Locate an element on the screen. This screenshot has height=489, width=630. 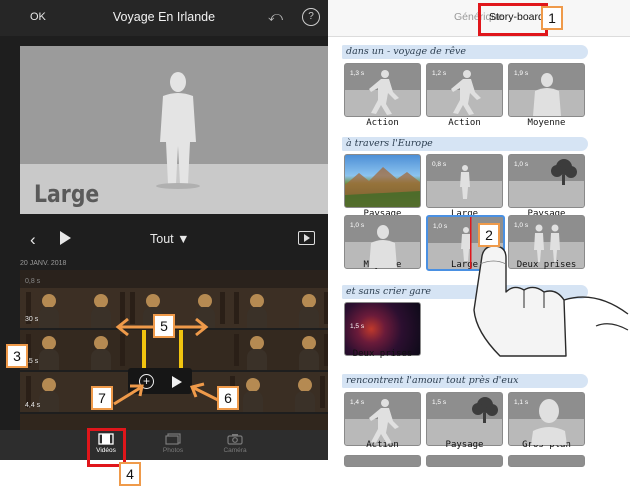
help-icon: ? is located at coordinates (311, 17).